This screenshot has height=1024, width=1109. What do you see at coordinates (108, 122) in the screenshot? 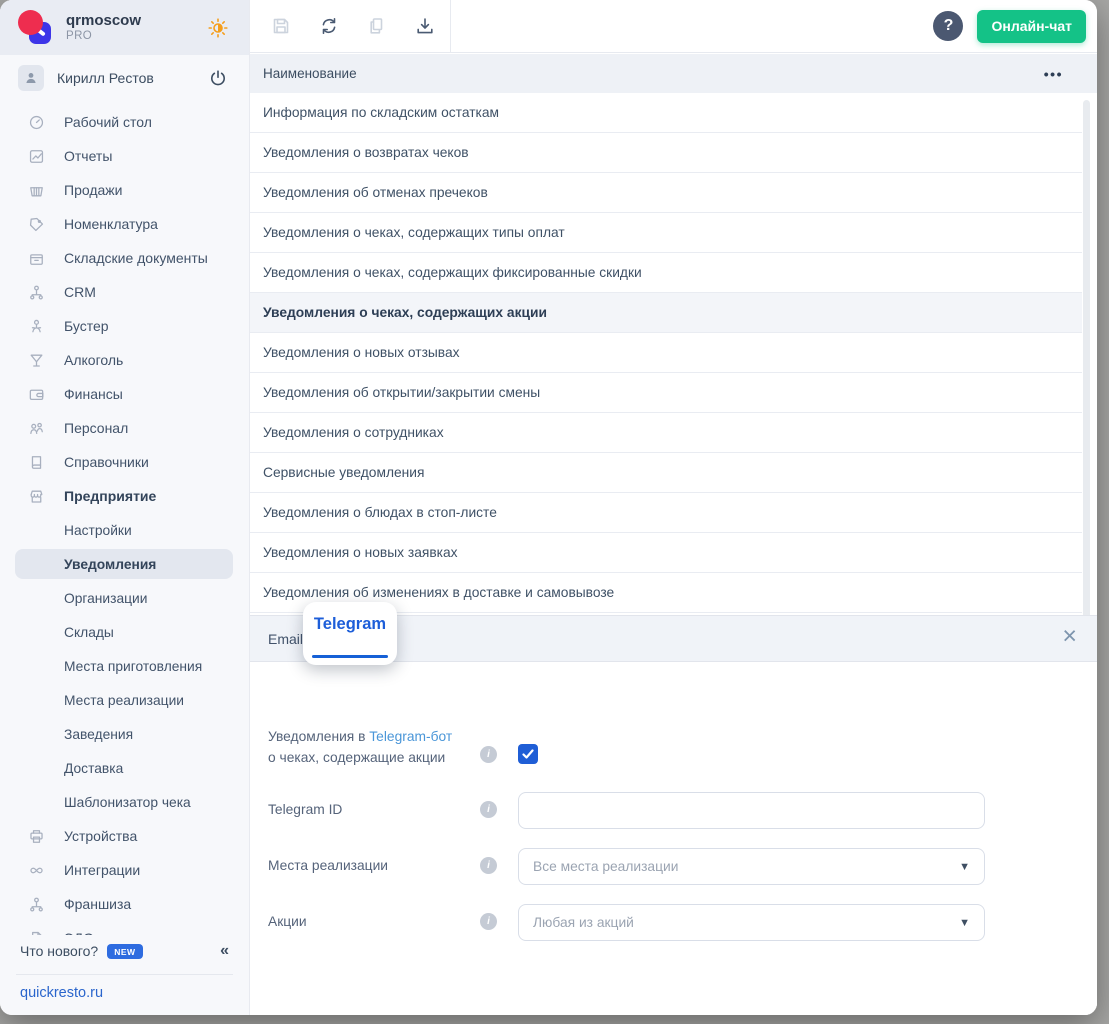
I see `sidebar-item-label: Рабочий стол` at bounding box center [108, 122].